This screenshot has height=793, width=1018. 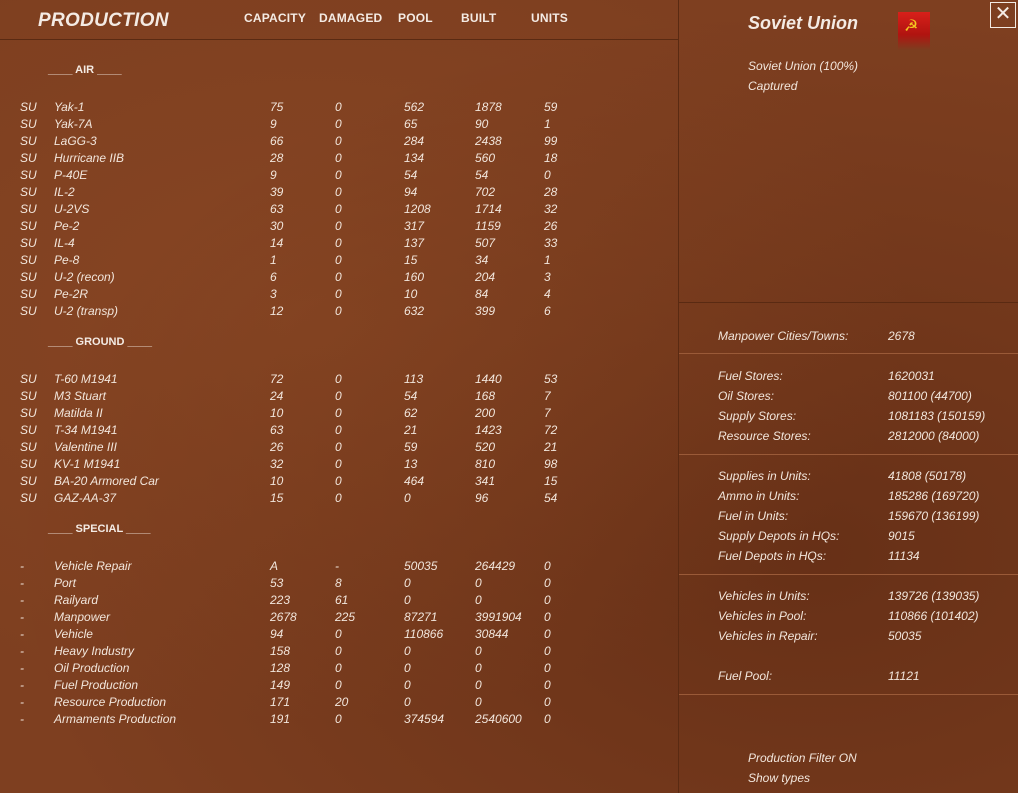 I want to click on table-row: - Heavy Industry 158 0 0 0 0, so click(x=338, y=652).